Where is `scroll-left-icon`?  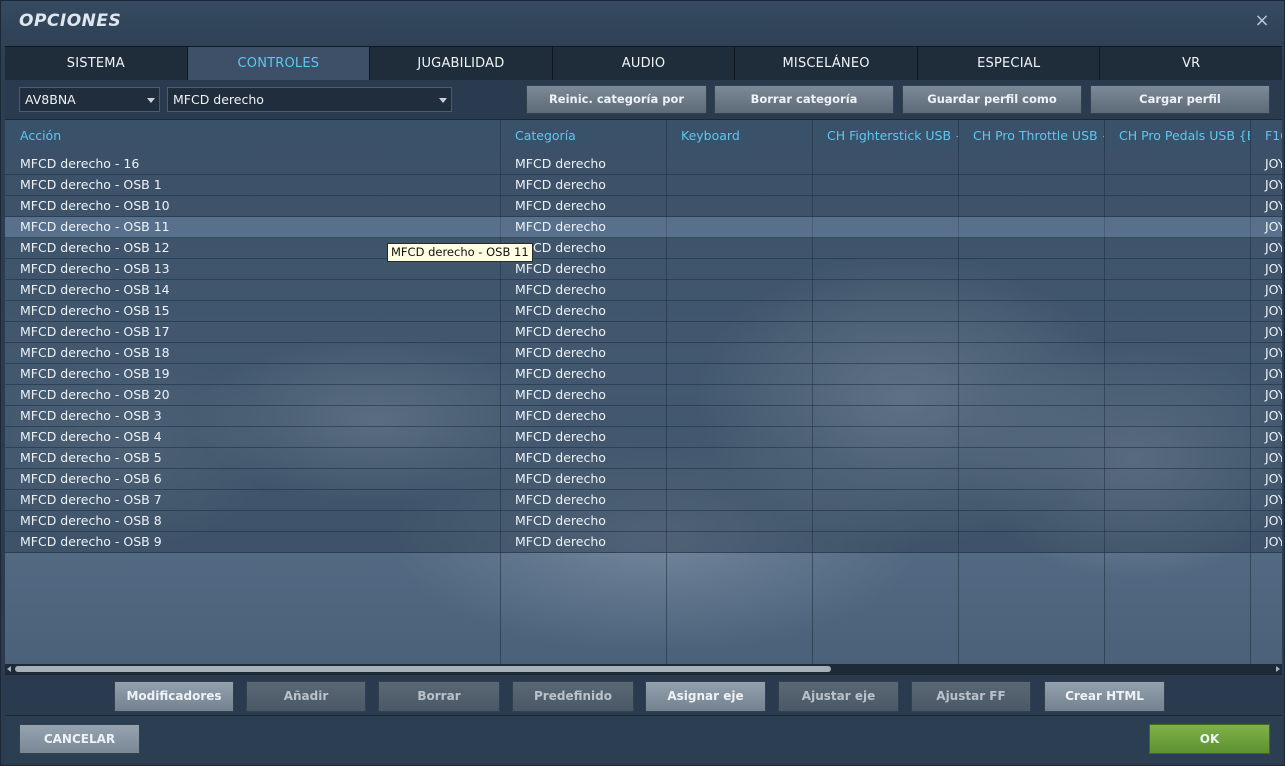 scroll-left-icon is located at coordinates (9, 669).